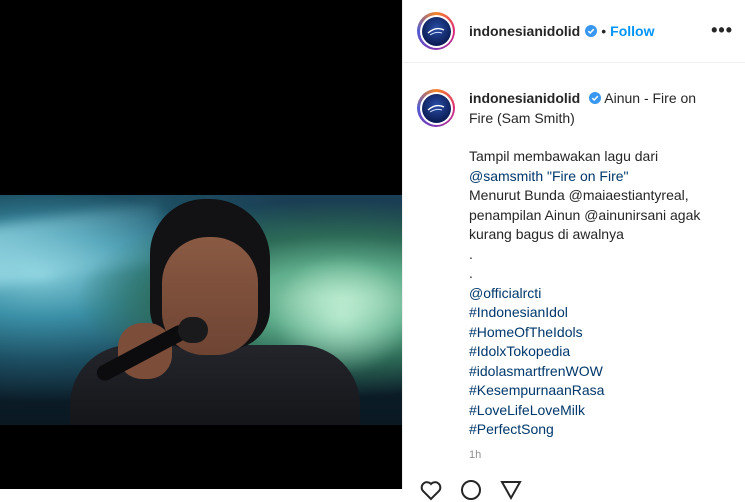 This screenshot has height=502, width=745. Describe the element at coordinates (511, 490) in the screenshot. I see `share-icon` at that location.